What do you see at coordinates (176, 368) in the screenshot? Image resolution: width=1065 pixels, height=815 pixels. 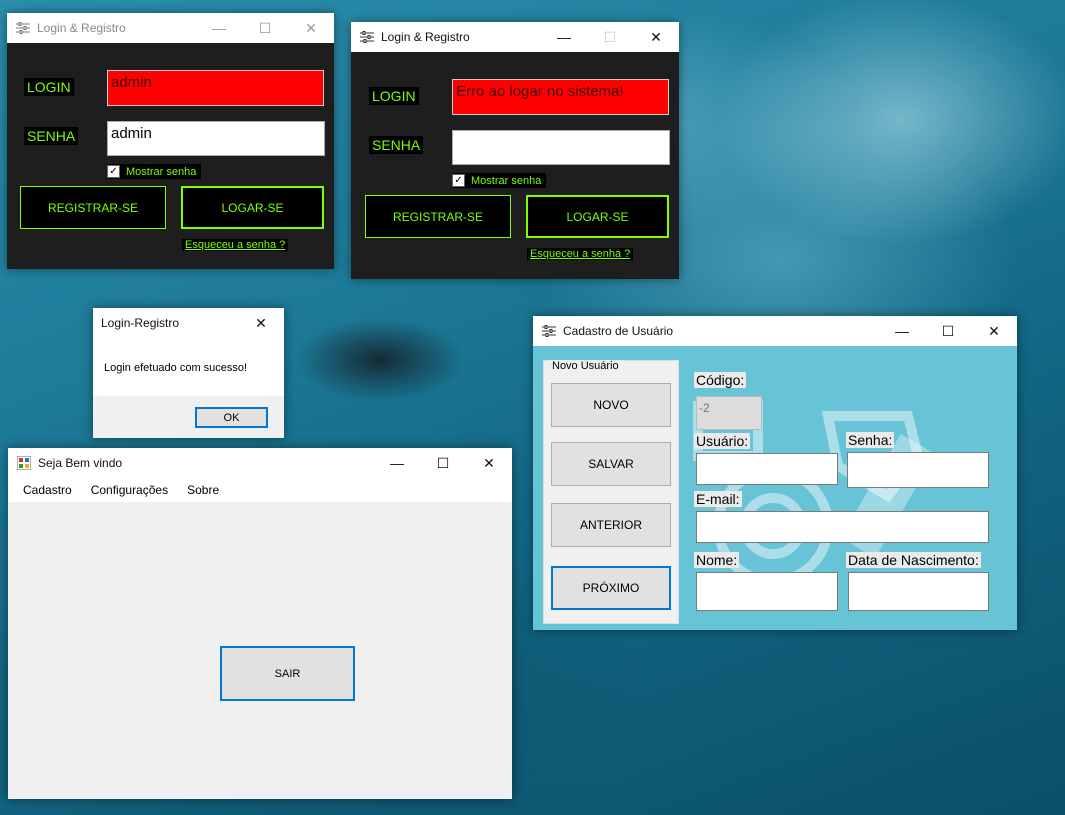 I see `message-text: Login efetuado com sucesso!` at bounding box center [176, 368].